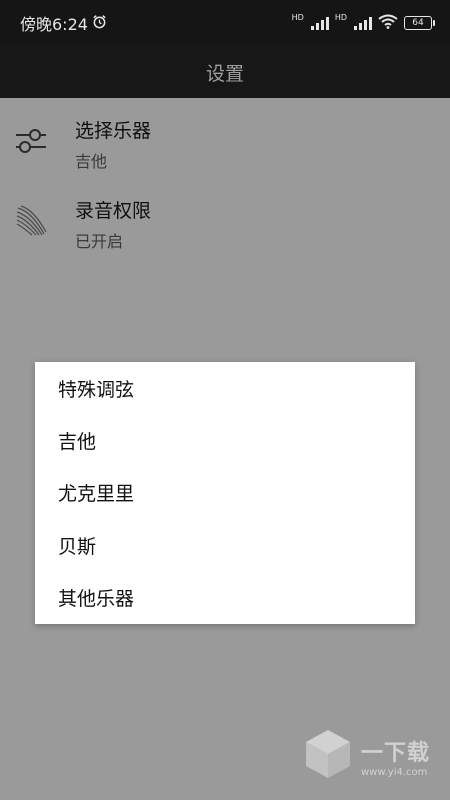 Image resolution: width=450 pixels, height=800 pixels. Describe the element at coordinates (319, 23) in the screenshot. I see `signal-icon` at that location.